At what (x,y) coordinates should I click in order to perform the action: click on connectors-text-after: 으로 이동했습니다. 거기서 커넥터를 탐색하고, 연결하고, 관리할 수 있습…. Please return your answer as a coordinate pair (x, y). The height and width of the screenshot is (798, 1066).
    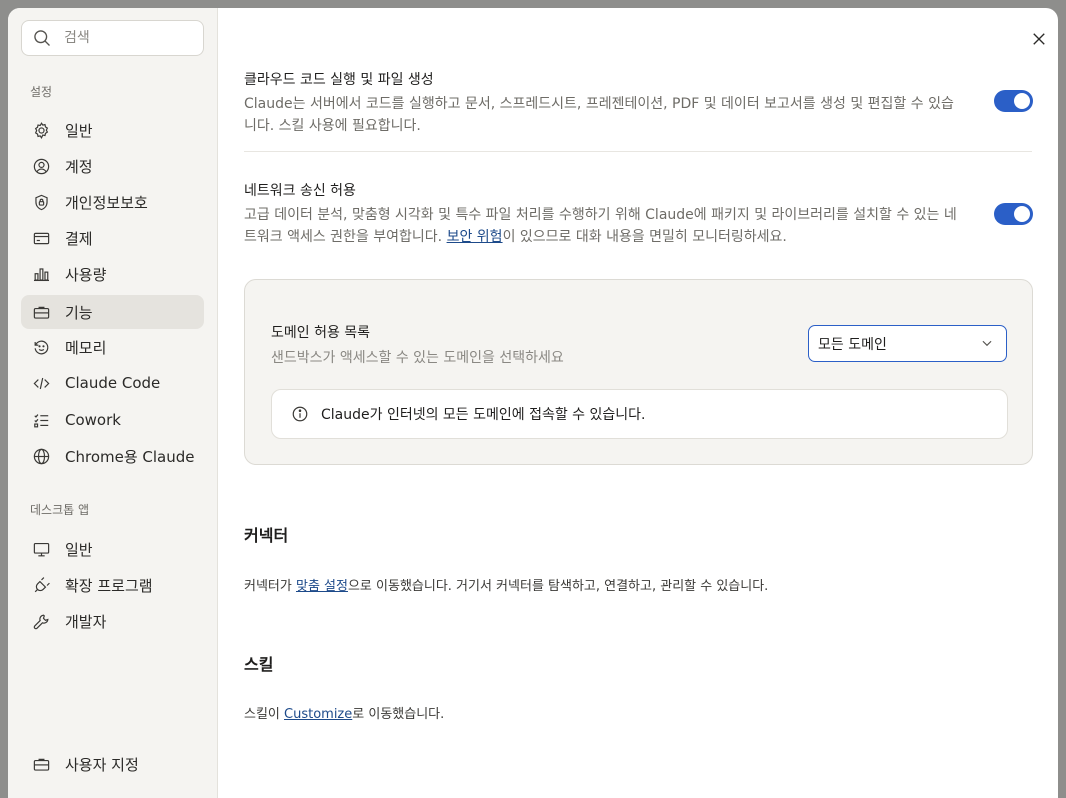
    Looking at the image, I should click on (558, 586).